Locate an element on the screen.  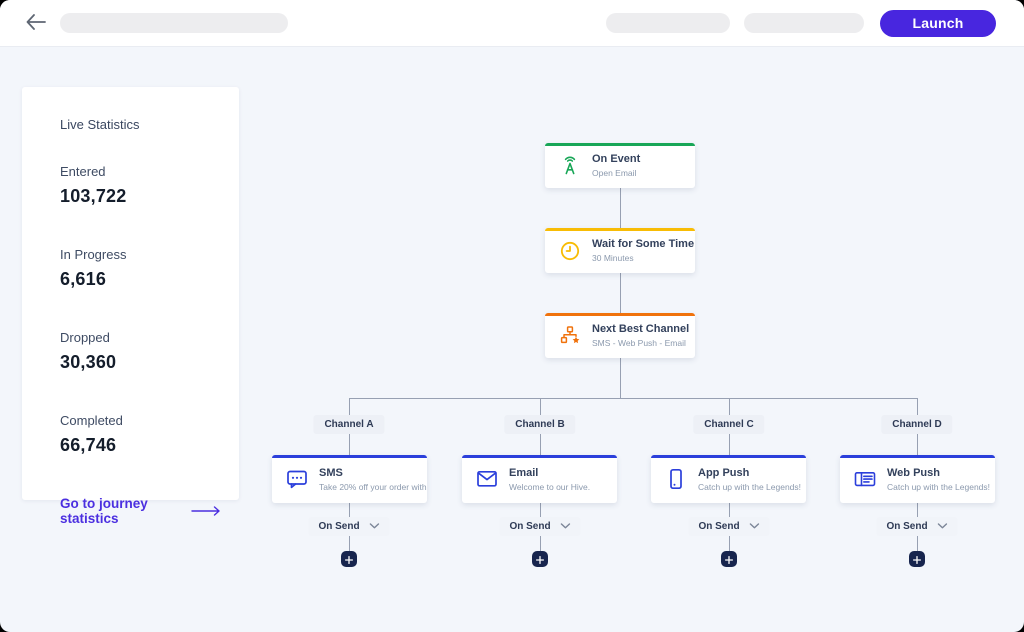
node-title: Next Best Channel is located at coordinates (641, 329).